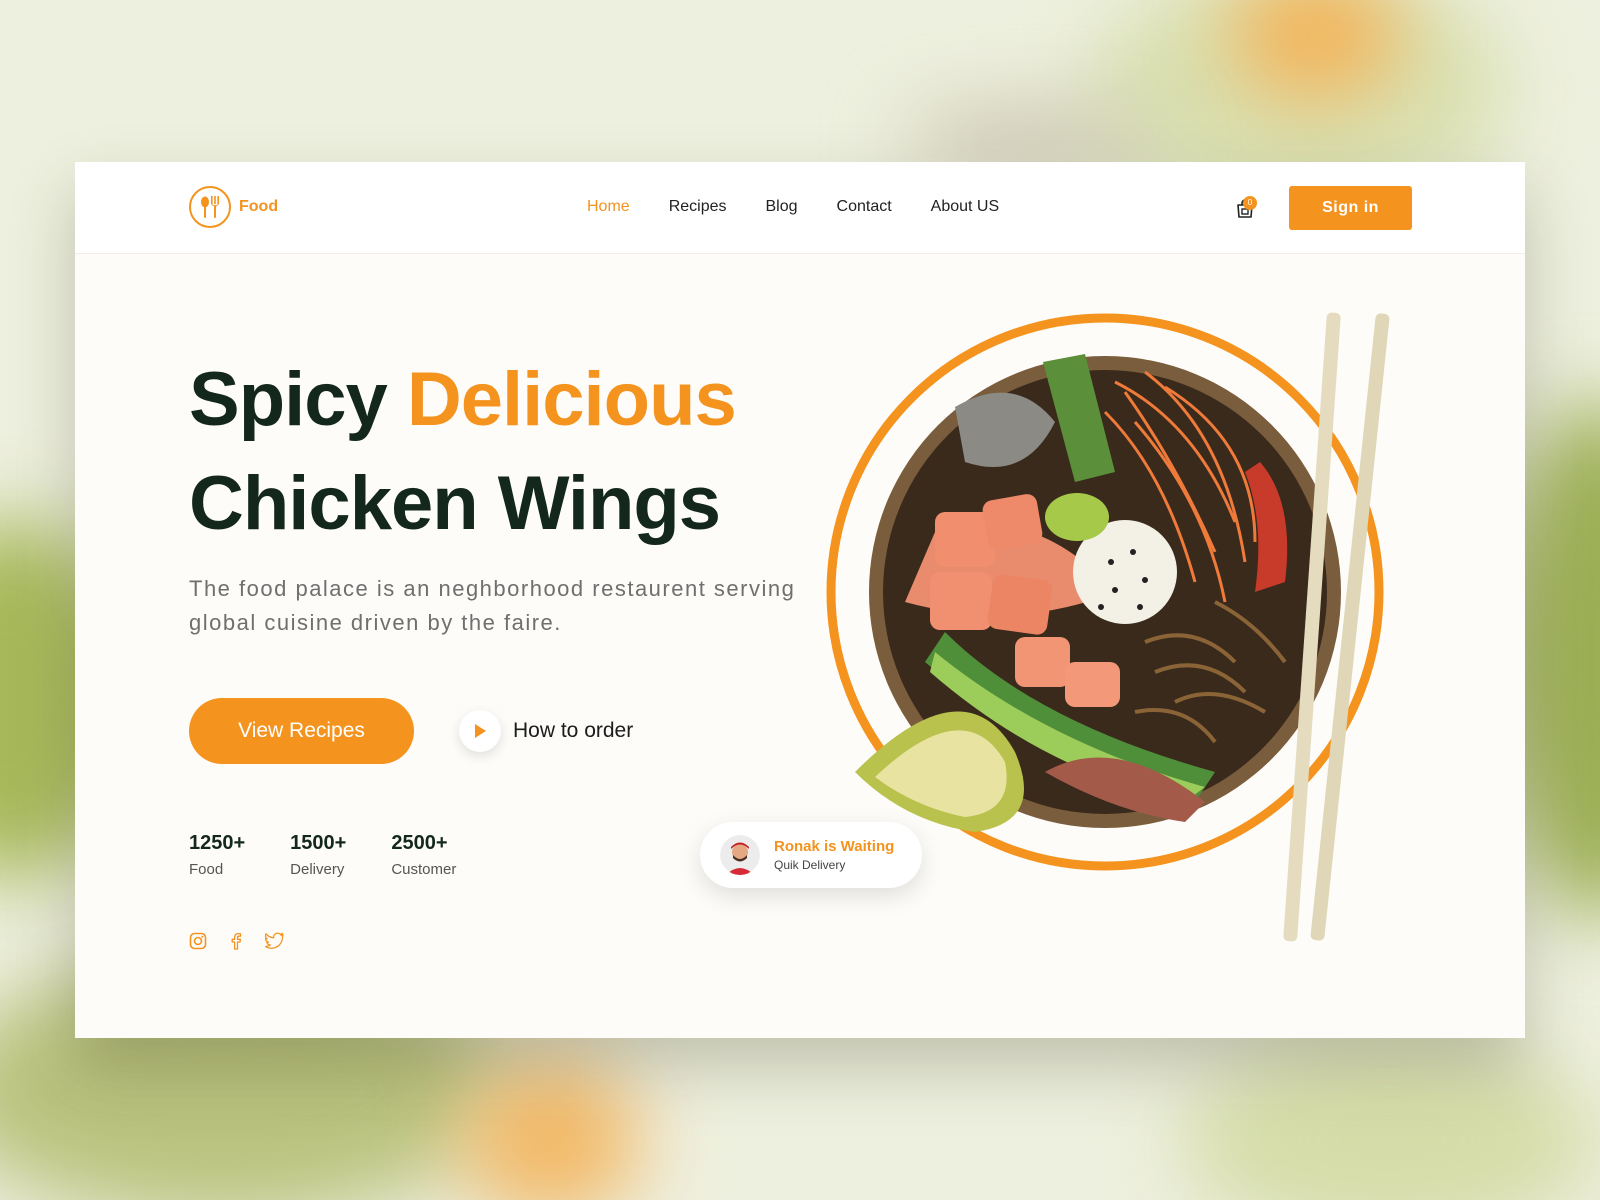 Image resolution: width=1600 pixels, height=1200 pixels. Describe the element at coordinates (810, 865) in the screenshot. I see `delivery-subtitle: Quik Delivery` at that location.